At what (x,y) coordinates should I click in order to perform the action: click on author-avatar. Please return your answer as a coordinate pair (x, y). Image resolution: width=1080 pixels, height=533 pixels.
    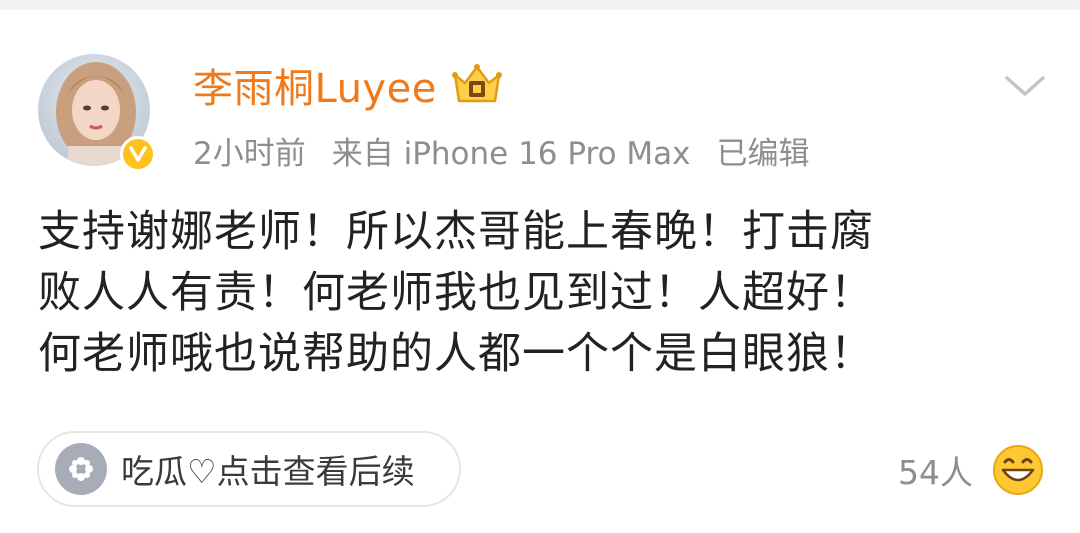
    Looking at the image, I should click on (99, 115).